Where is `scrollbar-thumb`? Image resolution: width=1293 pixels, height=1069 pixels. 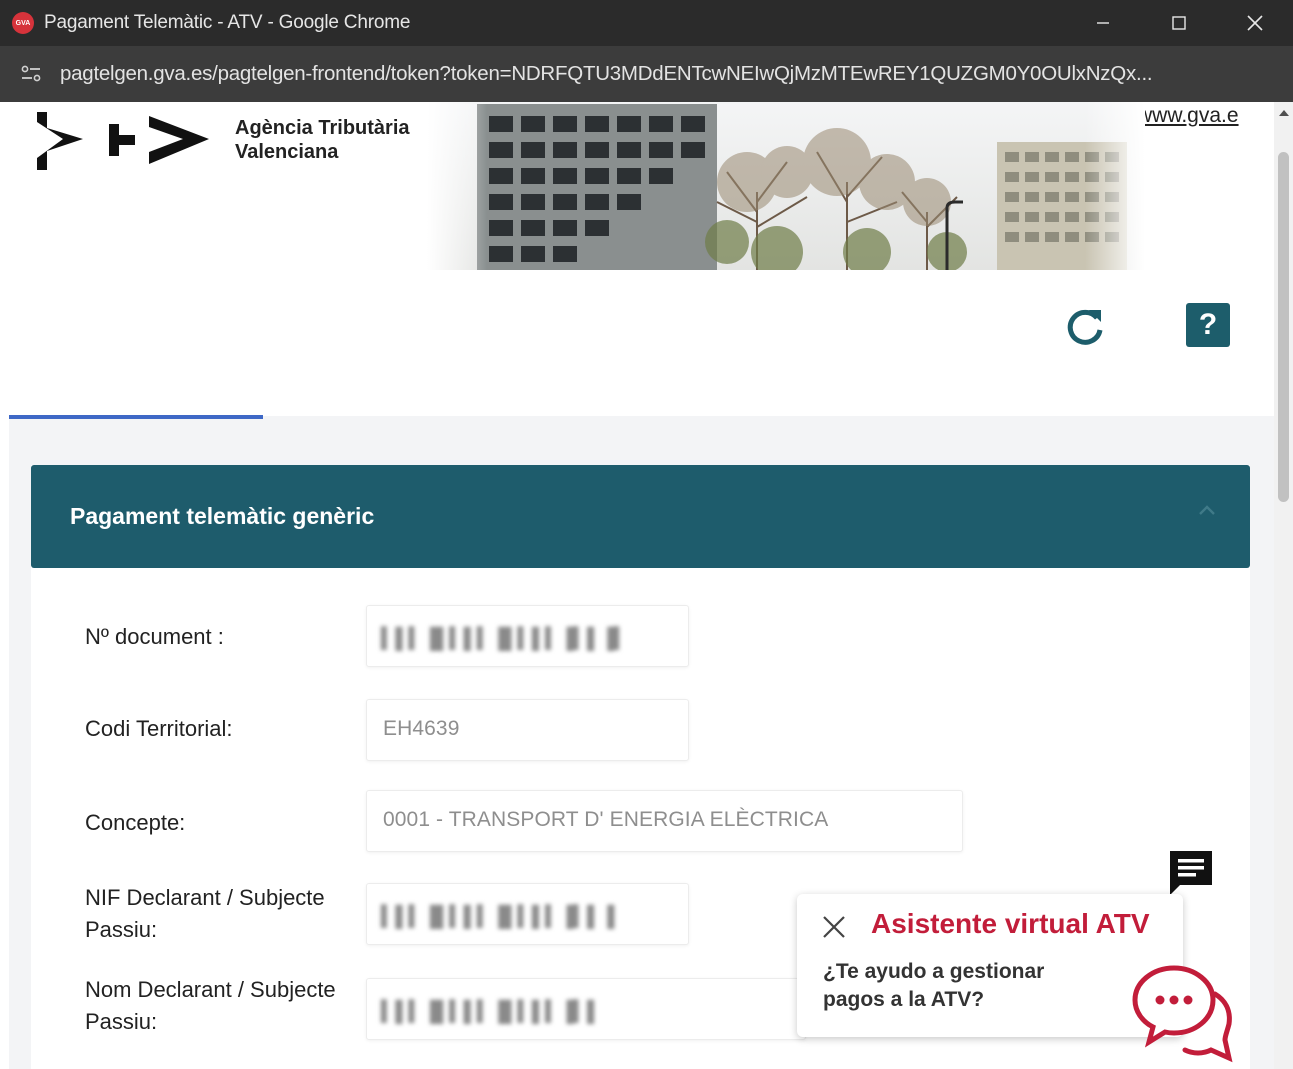
scrollbar-thumb is located at coordinates (1283, 327).